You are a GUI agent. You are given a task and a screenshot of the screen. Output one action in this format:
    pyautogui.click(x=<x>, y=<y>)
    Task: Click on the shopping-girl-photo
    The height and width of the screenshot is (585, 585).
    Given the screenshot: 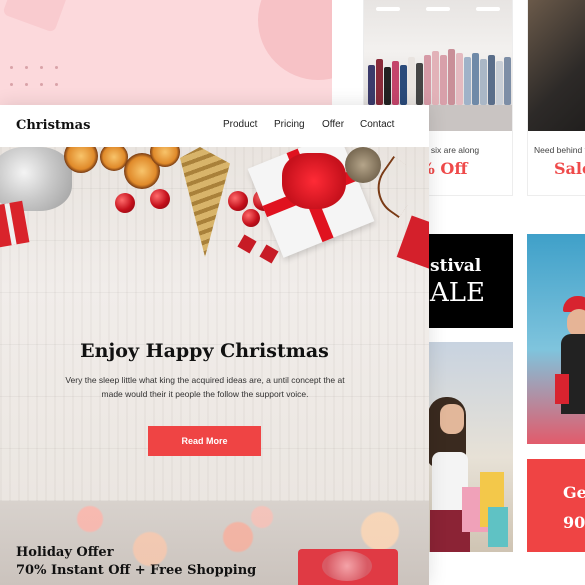 What is the action you would take?
    pyautogui.click(x=556, y=339)
    